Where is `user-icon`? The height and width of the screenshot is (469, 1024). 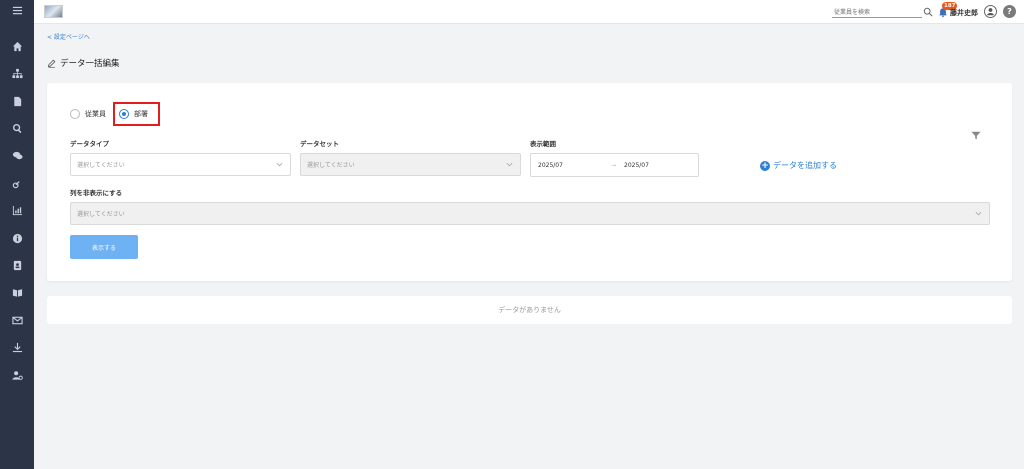 user-icon is located at coordinates (990, 12).